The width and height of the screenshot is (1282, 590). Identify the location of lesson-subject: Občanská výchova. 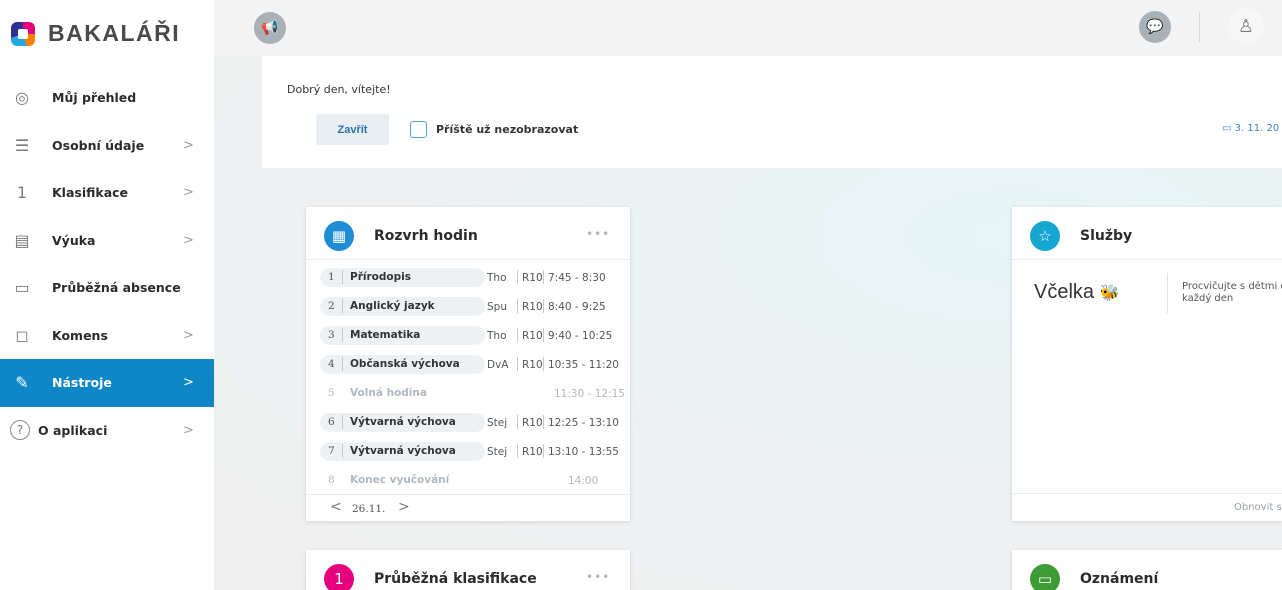
(405, 364).